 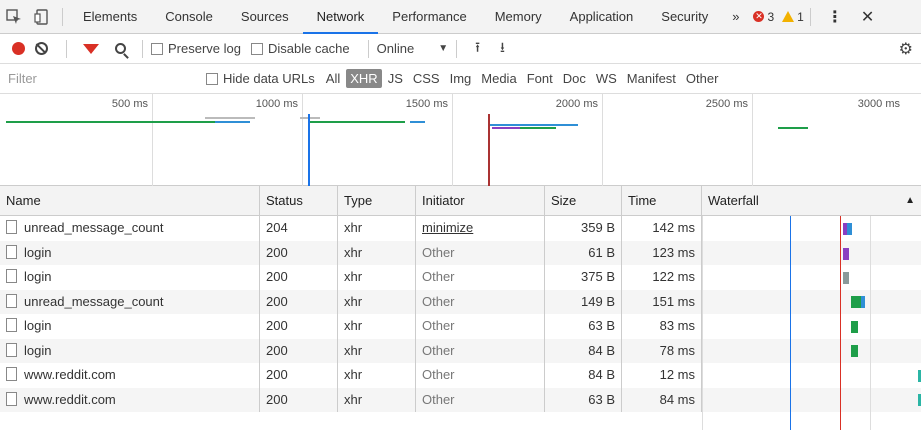 I want to click on column-header-waterfall: Waterfall ▲, so click(x=811, y=201).